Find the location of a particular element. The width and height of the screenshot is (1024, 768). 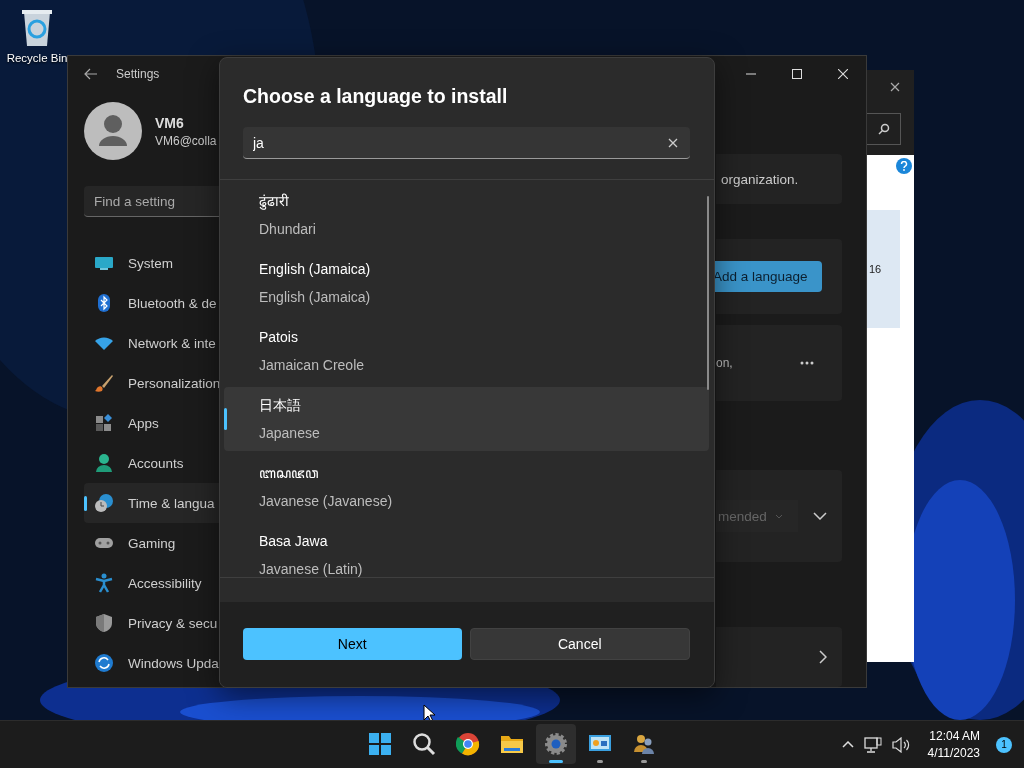

accessibility-icon is located at coordinates (104, 583).